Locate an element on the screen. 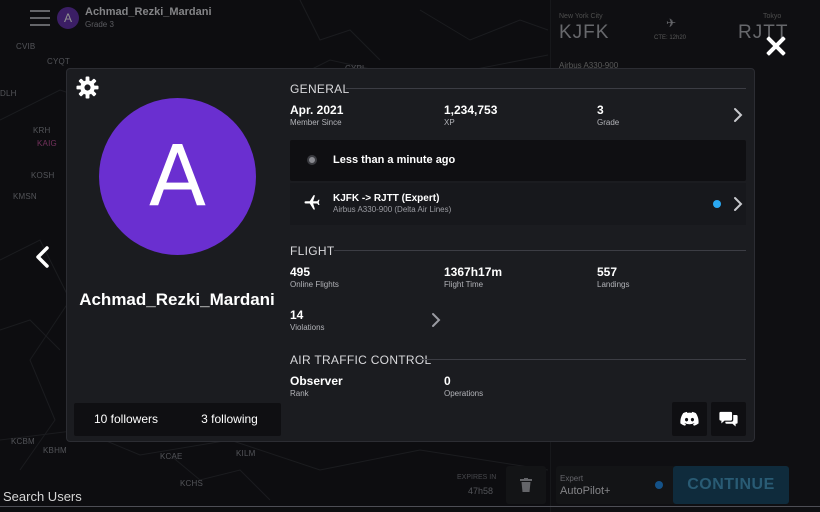 Image resolution: width=820 pixels, height=512 pixels. atc-rank-value: Observer is located at coordinates (316, 381).